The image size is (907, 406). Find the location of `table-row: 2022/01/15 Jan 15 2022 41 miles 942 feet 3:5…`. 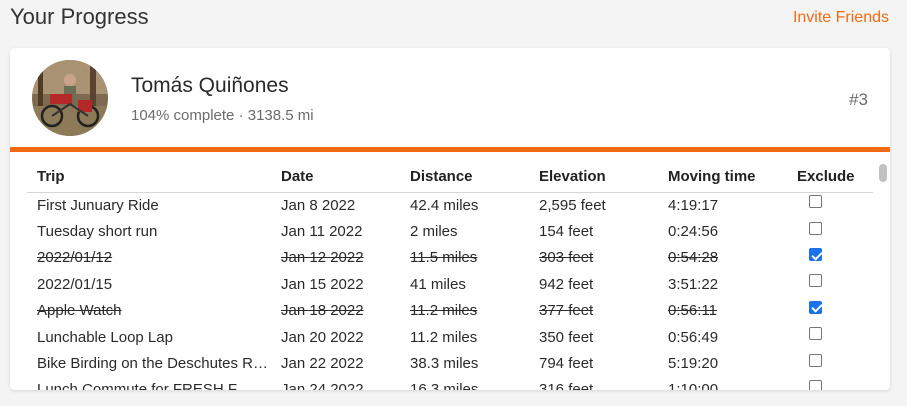

table-row: 2022/01/15 Jan 15 2022 41 miles 942 feet 3:5… is located at coordinates (450, 284).